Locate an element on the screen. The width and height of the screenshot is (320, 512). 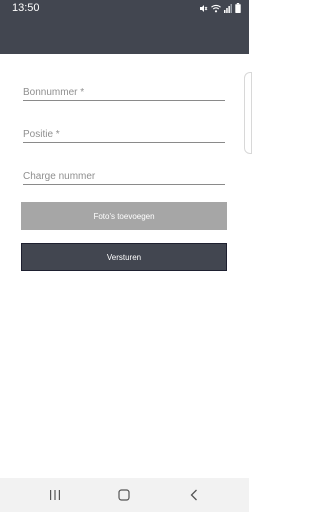
status-time: 13:50 is located at coordinates (26, 8).